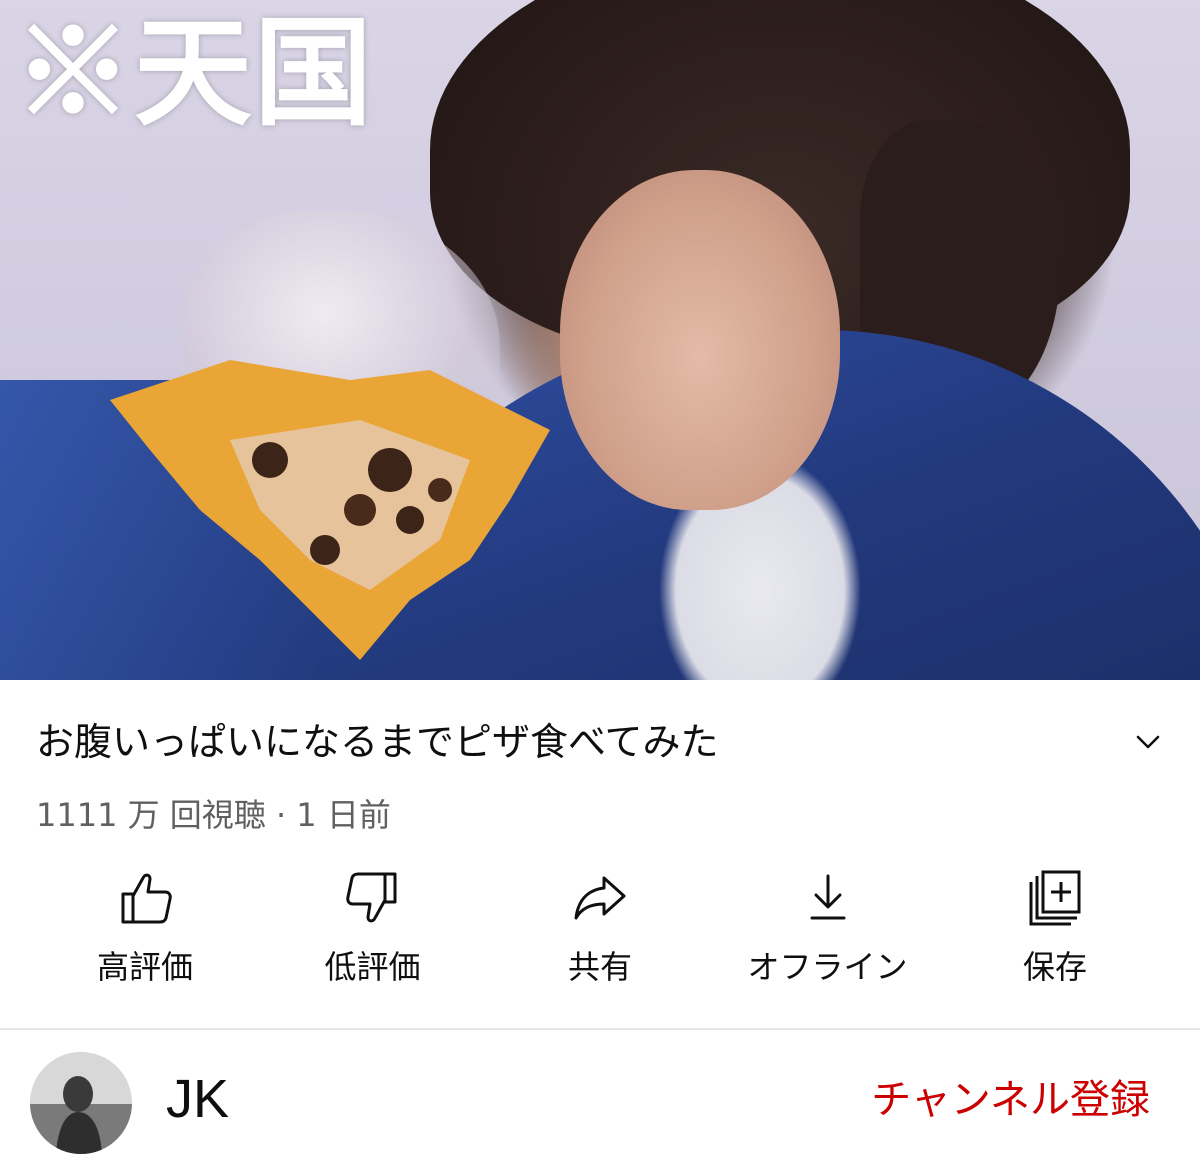  What do you see at coordinates (1055, 898) in the screenshot?
I see `add-to-playlist-icon` at bounding box center [1055, 898].